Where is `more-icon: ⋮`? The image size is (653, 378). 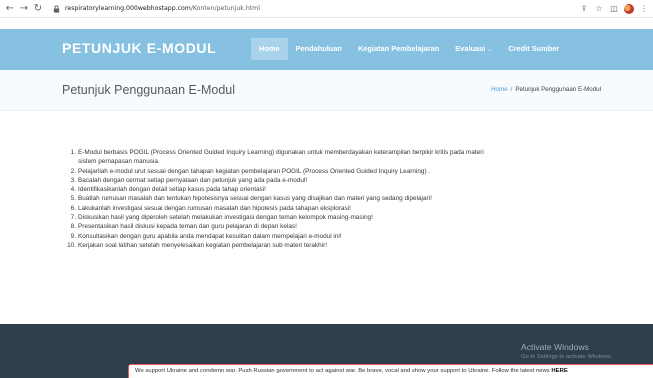 more-icon: ⋮ is located at coordinates (644, 9).